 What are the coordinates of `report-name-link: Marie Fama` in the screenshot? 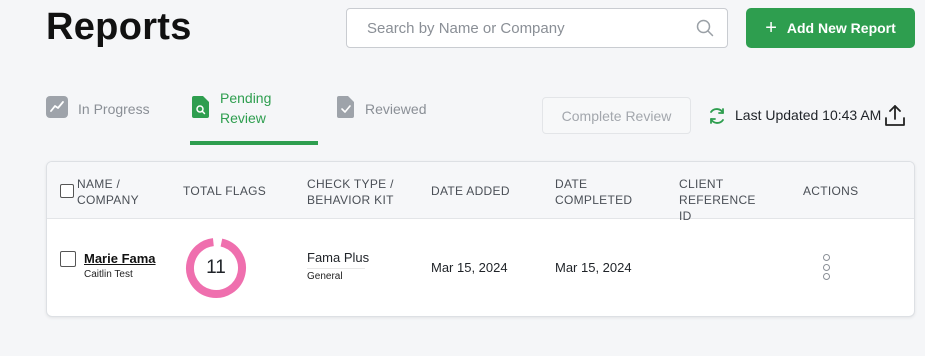 It's located at (120, 258).